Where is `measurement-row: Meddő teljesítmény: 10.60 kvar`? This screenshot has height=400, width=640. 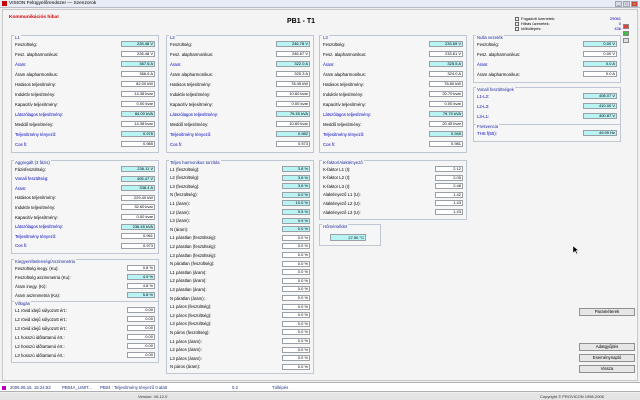
measurement-row: Meddő teljesítmény: 10.60 kvar is located at coordinates (240, 124).